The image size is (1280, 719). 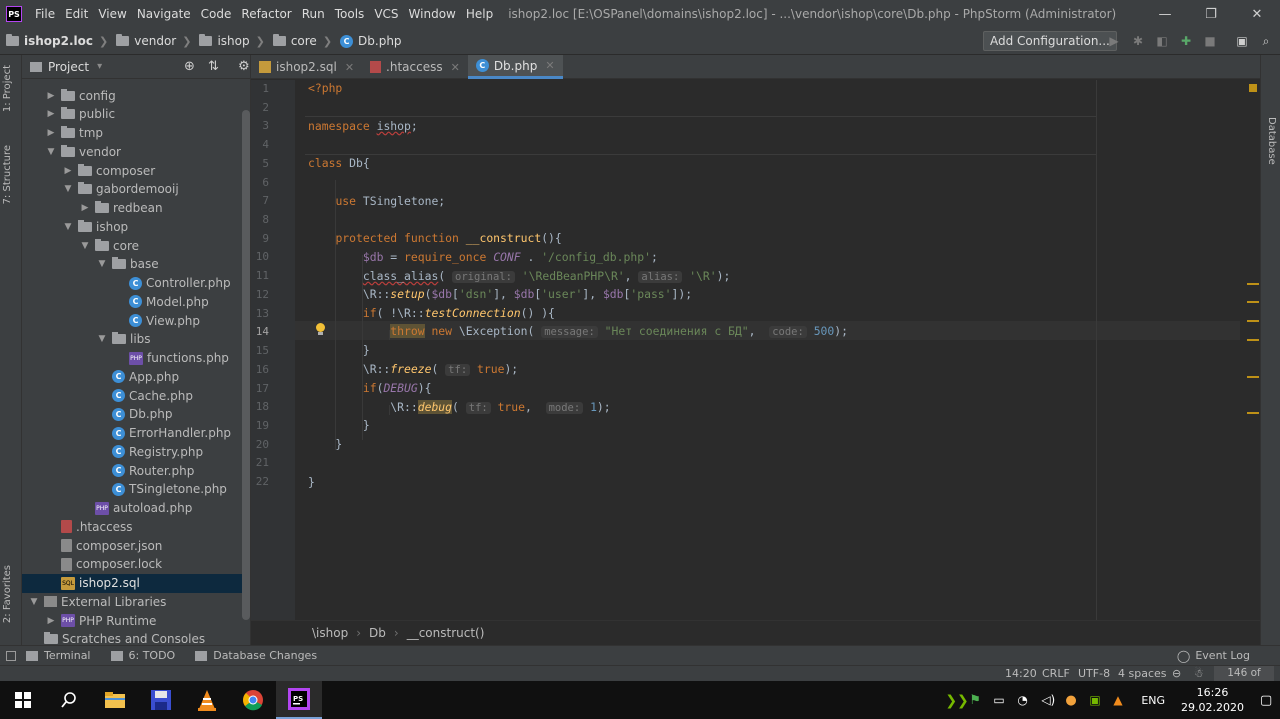 What do you see at coordinates (299, 700) in the screenshot?
I see `phpstorm-taskbar-icon: PS` at bounding box center [299, 700].